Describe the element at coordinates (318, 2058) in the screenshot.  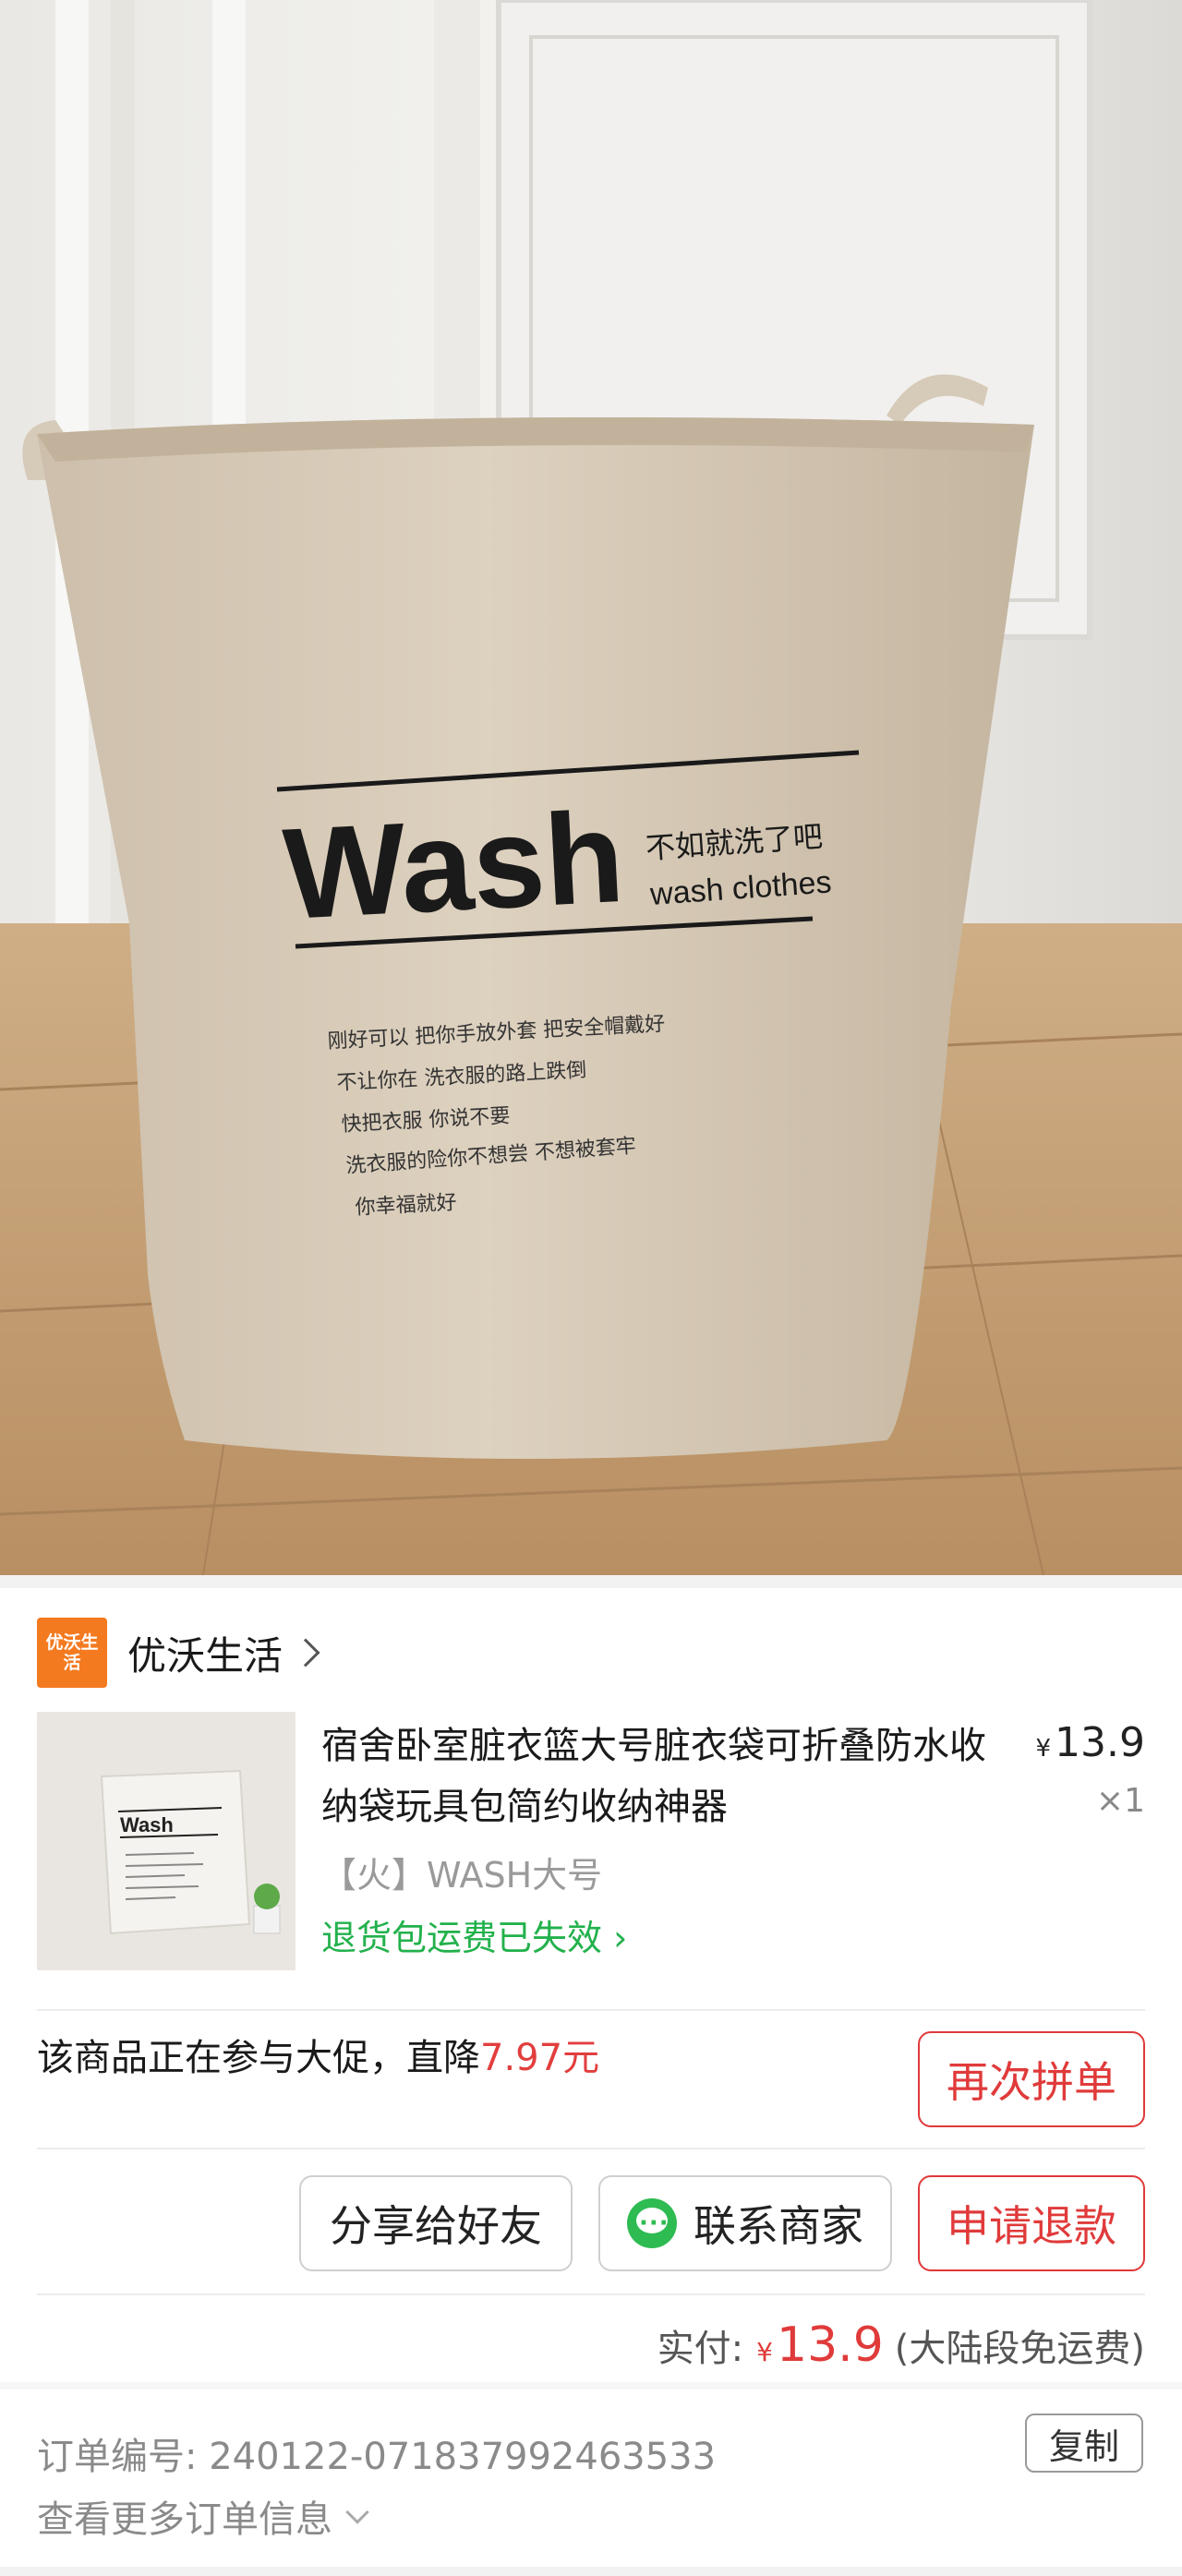
I see `promo-notice: 该商品正在参与大促，直降7.97元` at that location.